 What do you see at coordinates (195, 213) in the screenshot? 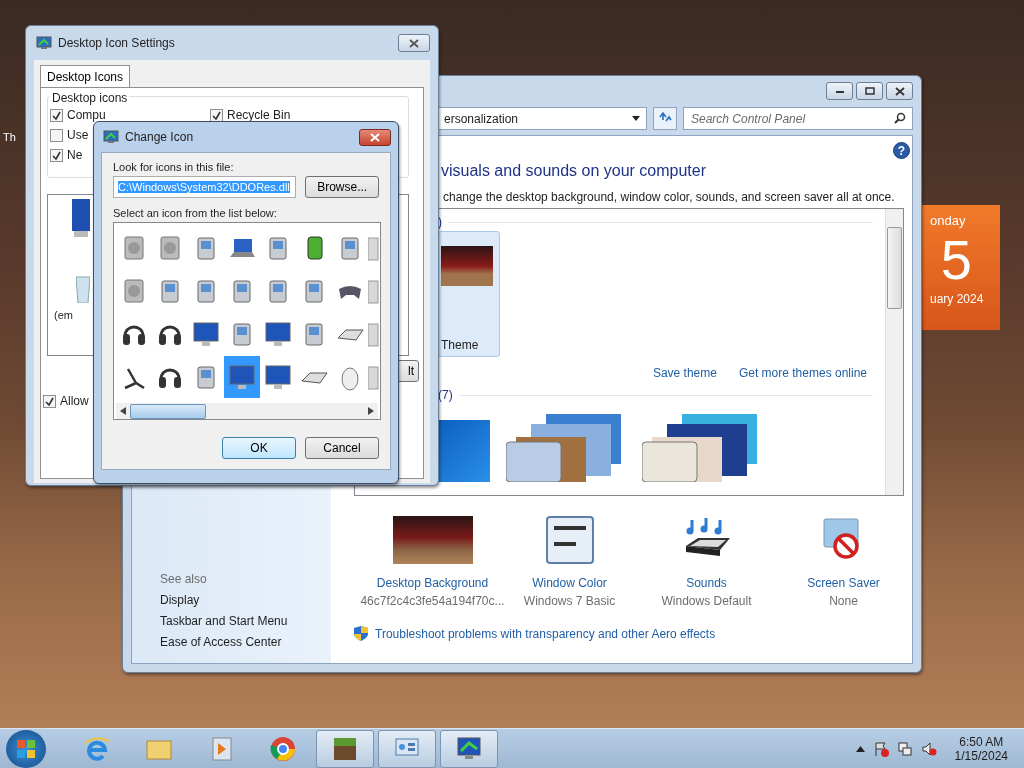
I see `list-label: Select an icon from the list below:` at bounding box center [195, 213].